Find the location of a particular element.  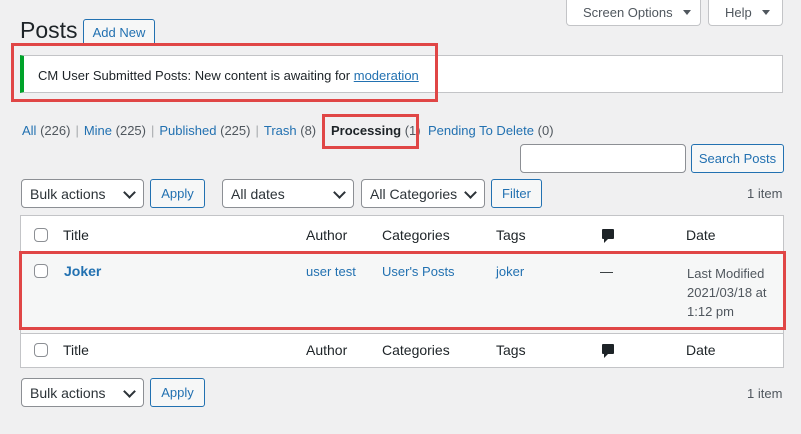

add-new-button: Add New is located at coordinates (119, 32).